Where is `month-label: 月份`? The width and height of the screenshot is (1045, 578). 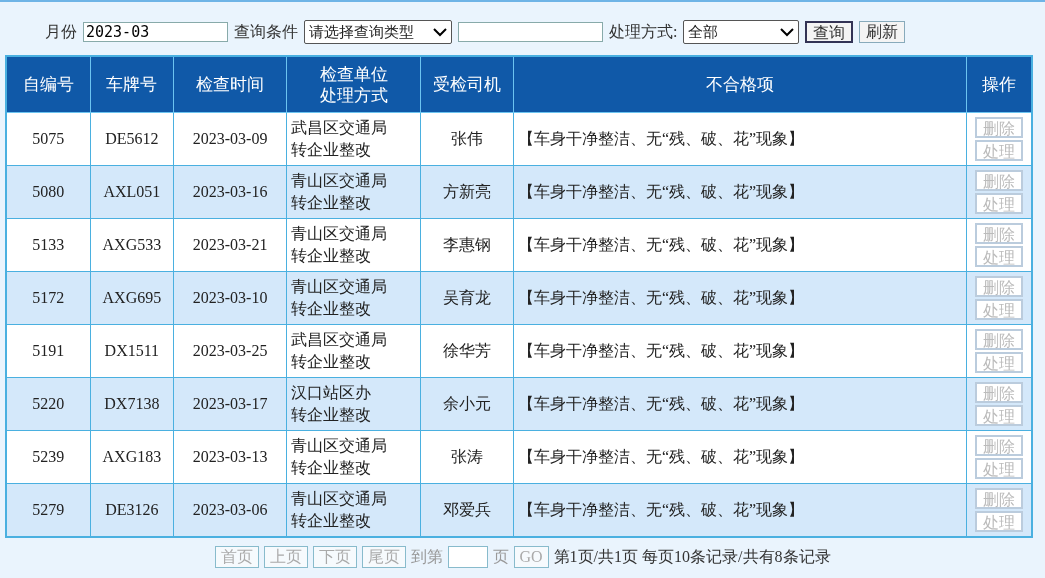
month-label: 月份 is located at coordinates (61, 31).